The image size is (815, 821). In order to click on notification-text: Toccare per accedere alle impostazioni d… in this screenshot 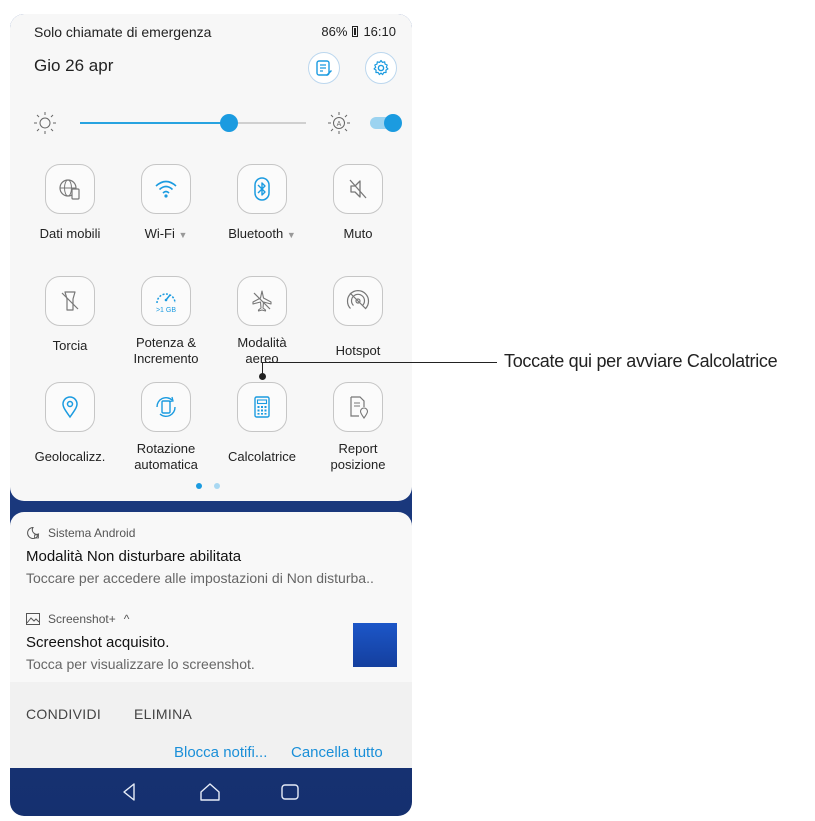, I will do `click(200, 578)`.